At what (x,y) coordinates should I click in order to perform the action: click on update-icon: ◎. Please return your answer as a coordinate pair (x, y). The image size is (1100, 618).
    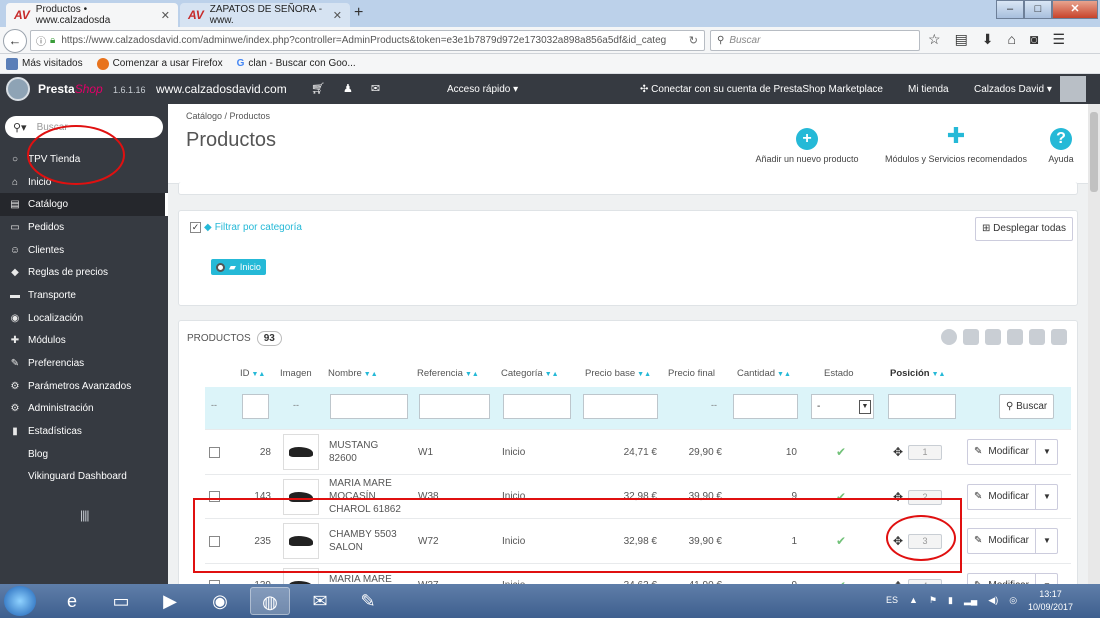
    Looking at the image, I should click on (1013, 600).